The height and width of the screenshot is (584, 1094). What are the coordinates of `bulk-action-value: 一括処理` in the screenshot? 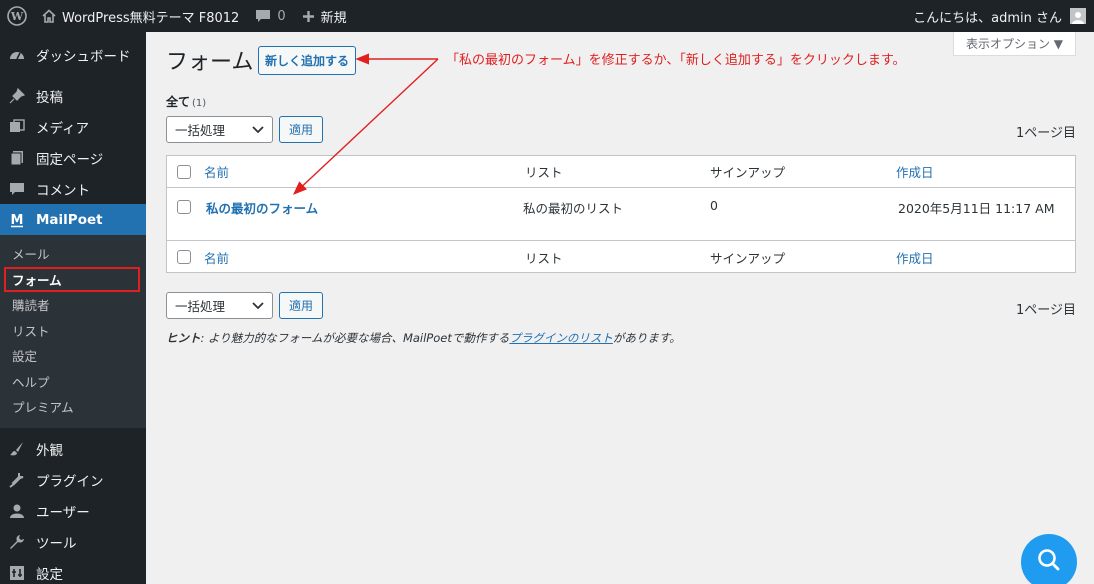 It's located at (200, 130).